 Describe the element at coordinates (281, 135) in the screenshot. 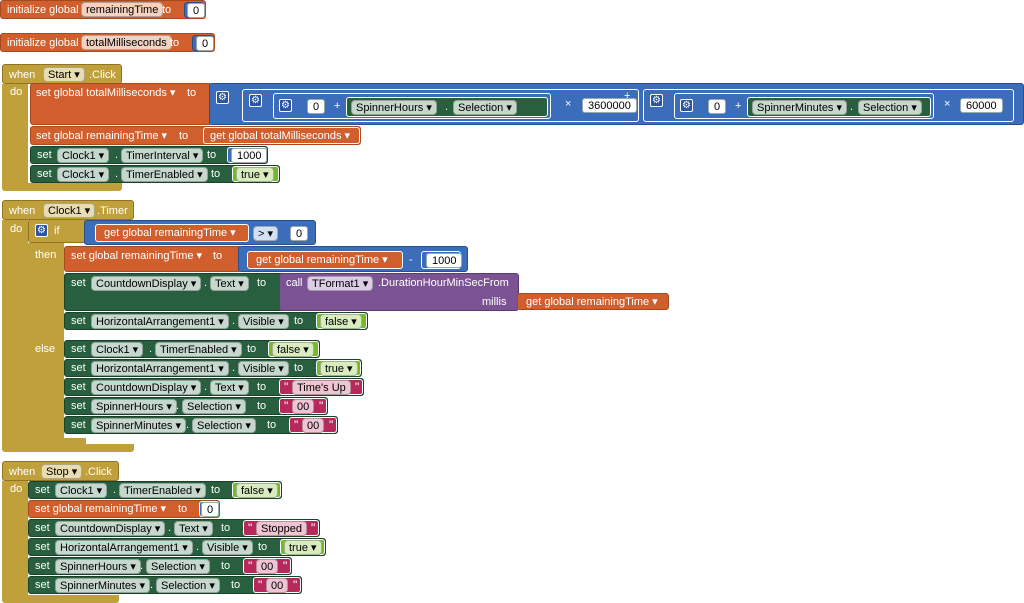

I see `get-total-ms-block: get global totalMilliseconds ▾` at that location.